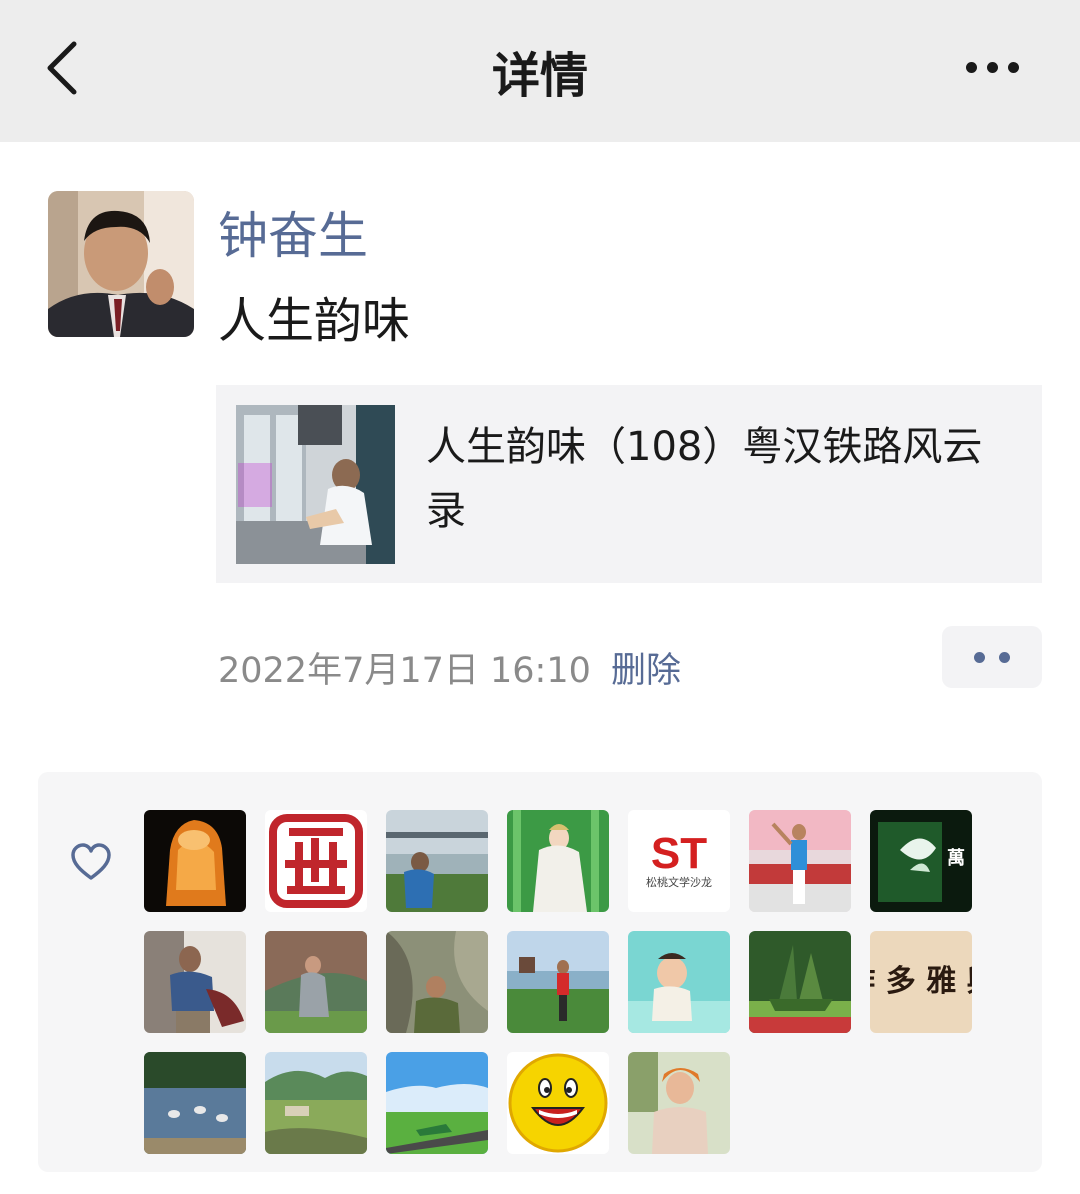 The height and width of the screenshot is (1194, 1080). What do you see at coordinates (646, 667) in the screenshot?
I see `delete-button: 删除` at bounding box center [646, 667].